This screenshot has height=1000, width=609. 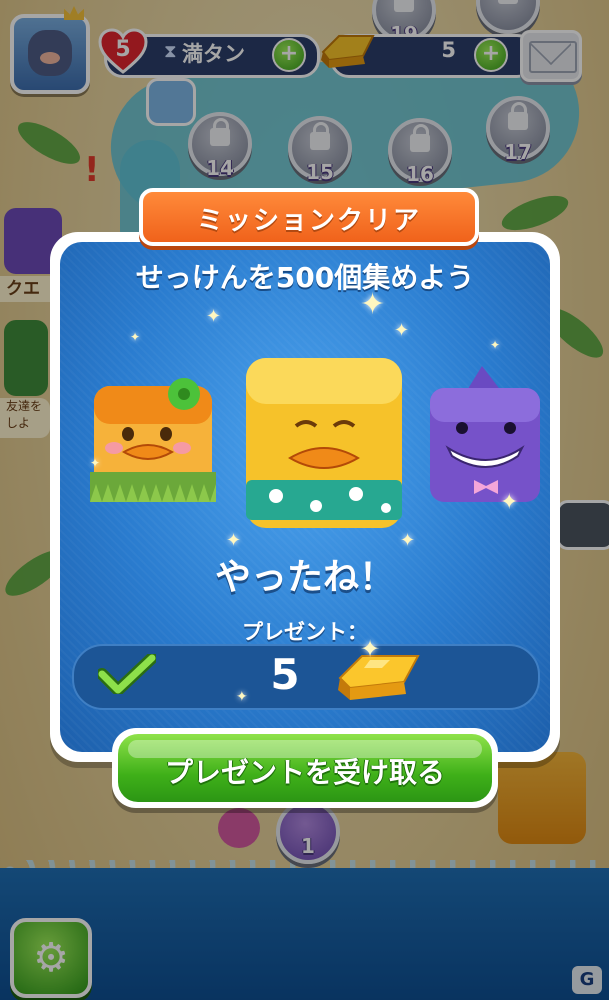 What do you see at coordinates (304, 577) in the screenshot?
I see `congrats-text: やったね！` at bounding box center [304, 577].